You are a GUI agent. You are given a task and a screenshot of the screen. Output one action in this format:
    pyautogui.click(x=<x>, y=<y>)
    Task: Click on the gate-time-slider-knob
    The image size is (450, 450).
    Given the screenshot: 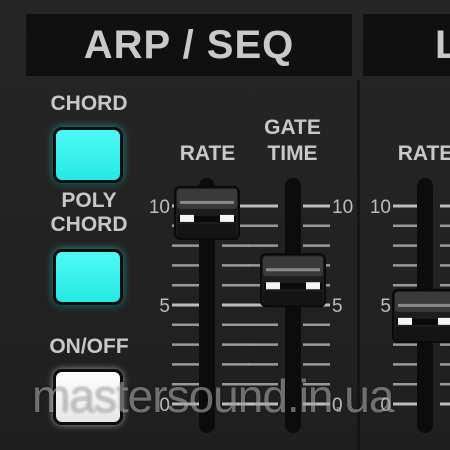 What is the action you would take?
    pyautogui.click(x=293, y=280)
    